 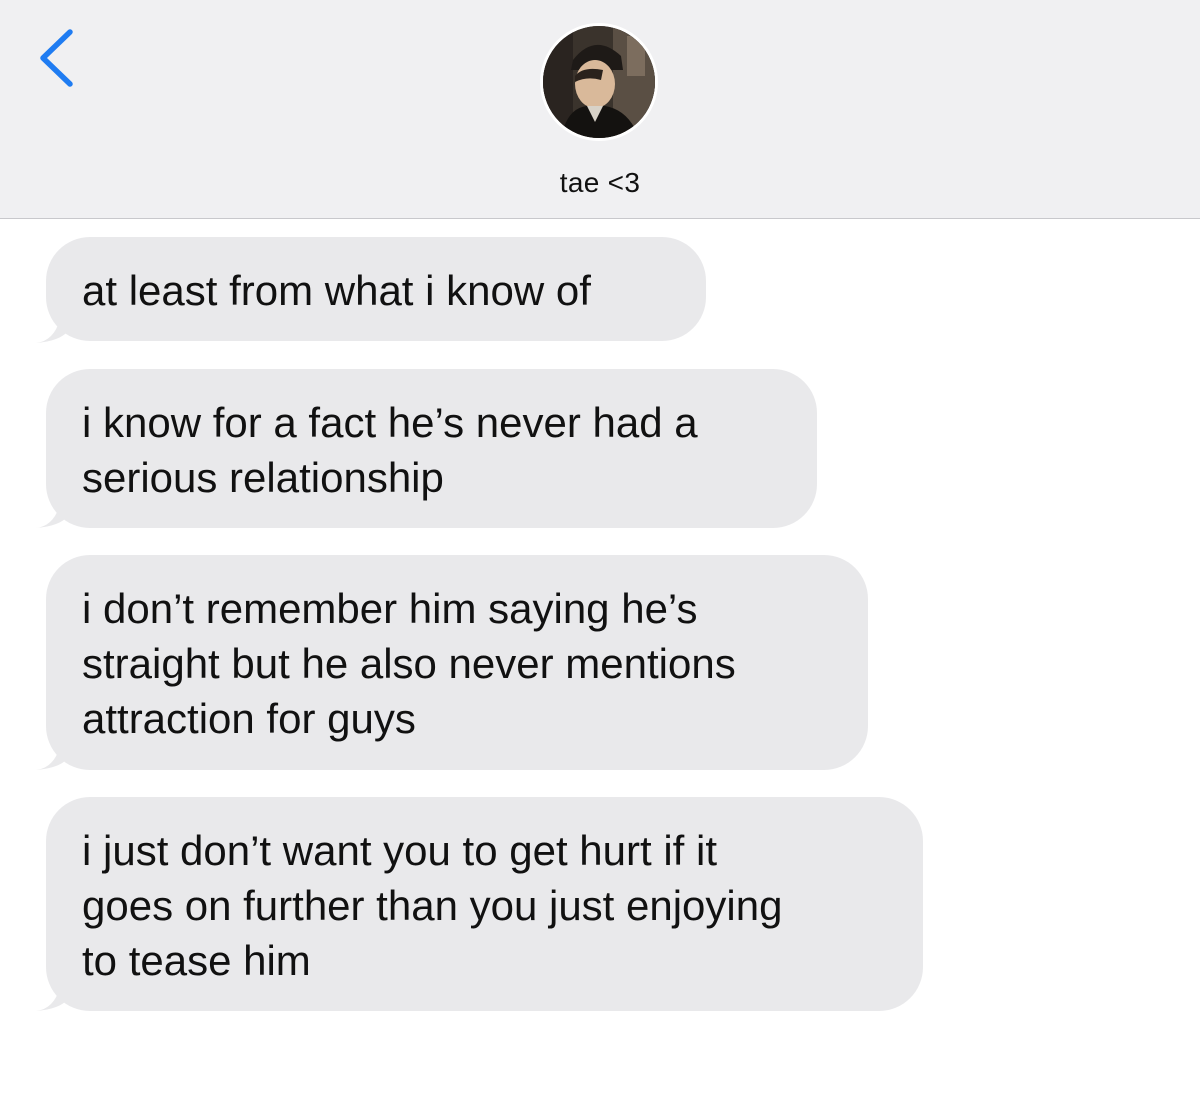 I want to click on back-button, so click(x=58, y=59).